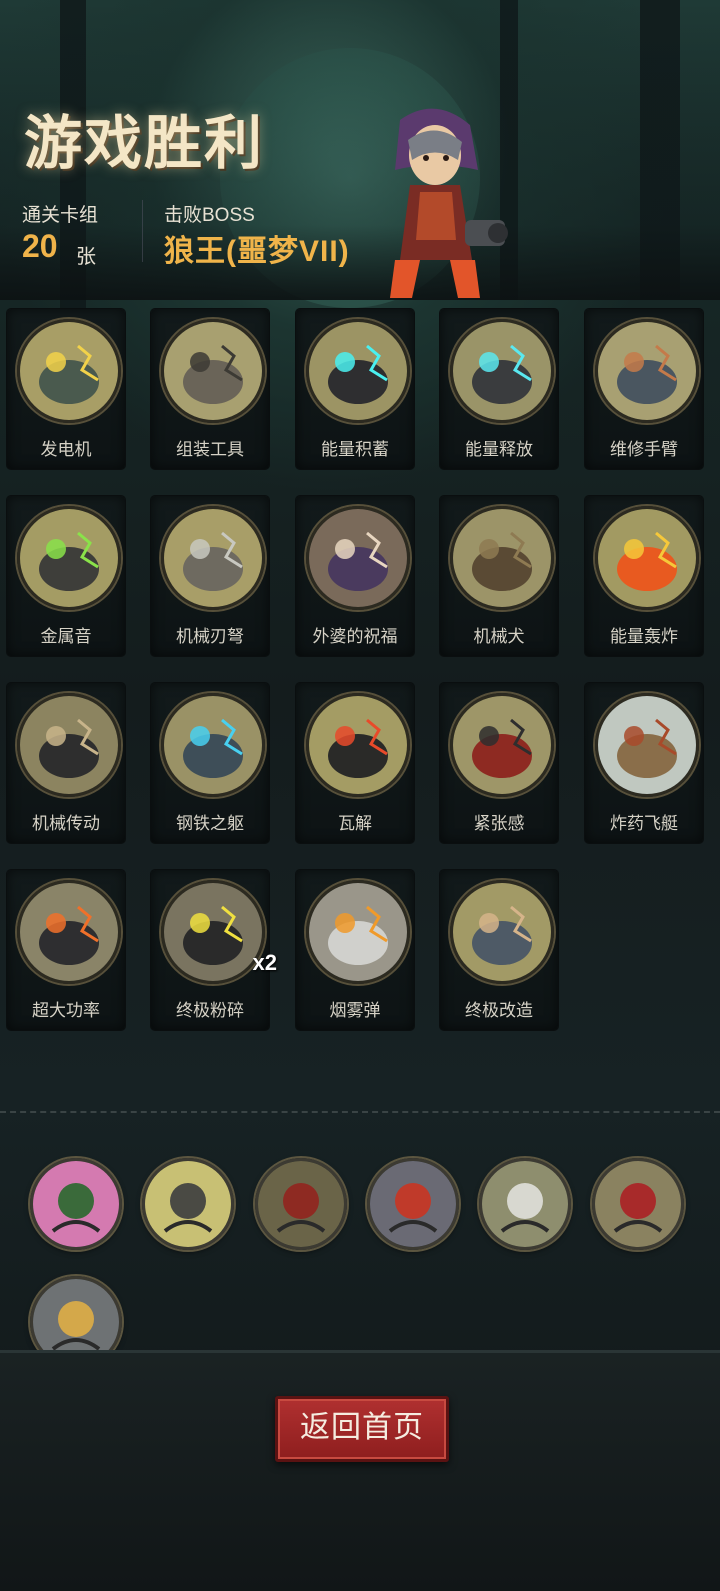 The height and width of the screenshot is (1591, 720). Describe the element at coordinates (69, 932) in the screenshot. I see `overpower-icon` at that location.